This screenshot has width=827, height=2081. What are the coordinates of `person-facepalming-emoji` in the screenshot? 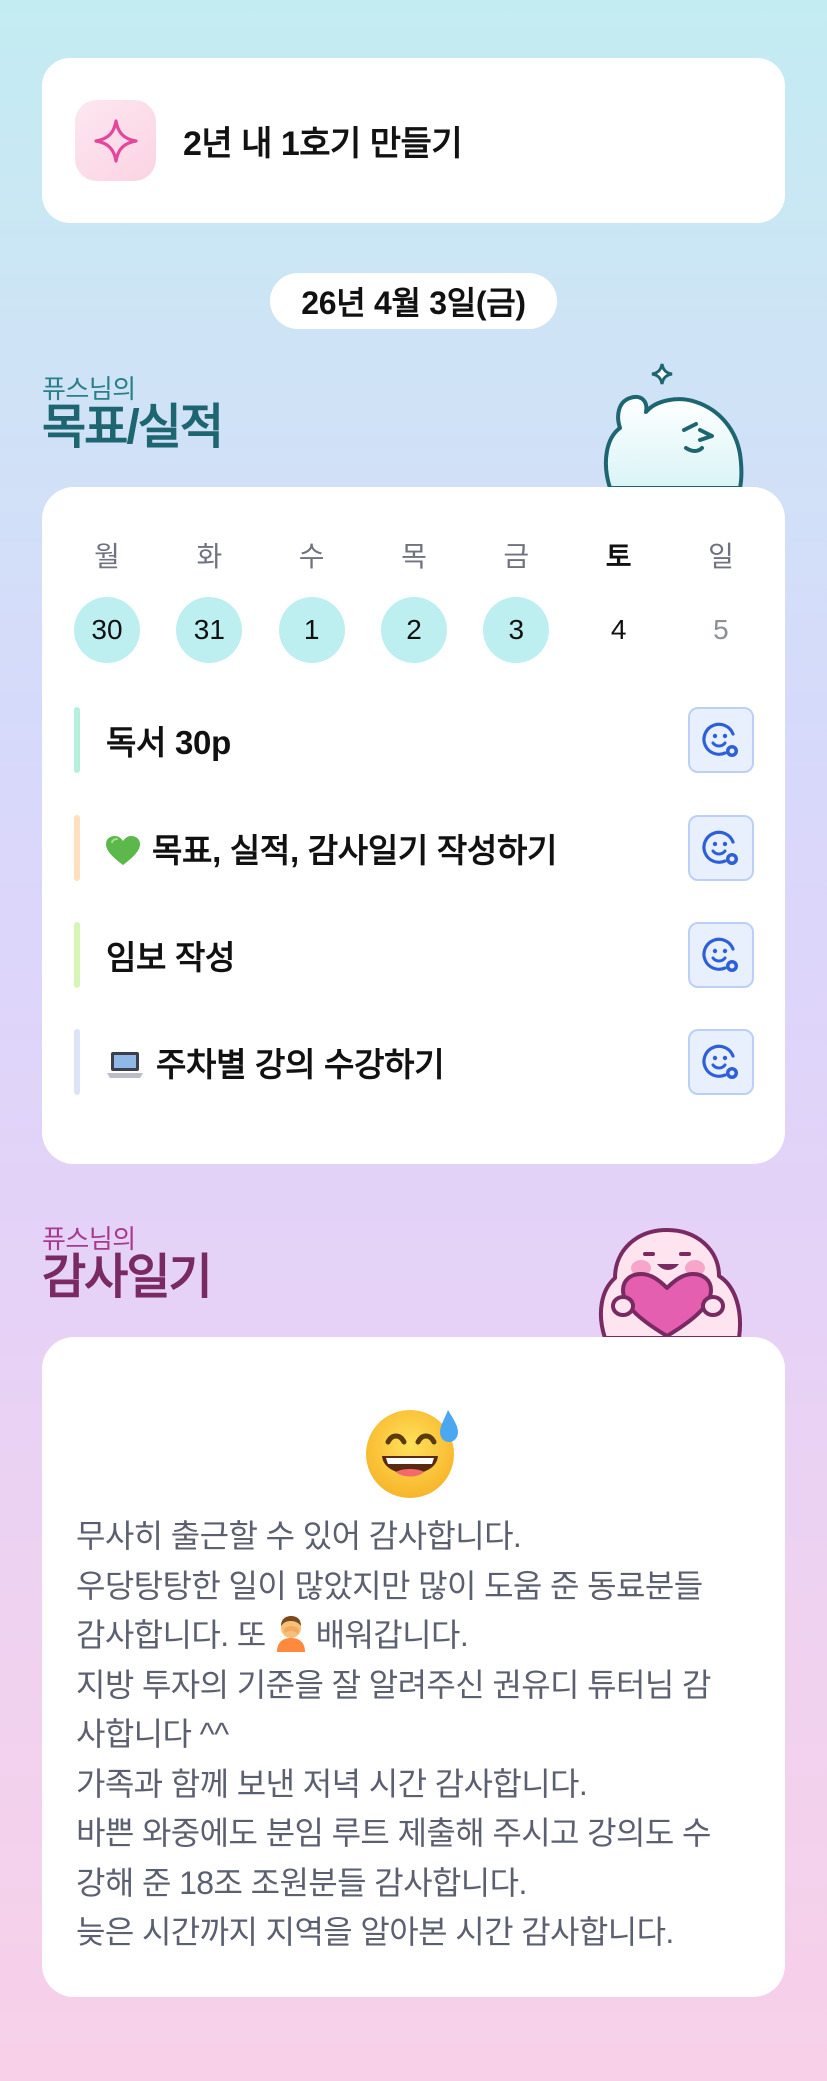 It's located at (290, 1634).